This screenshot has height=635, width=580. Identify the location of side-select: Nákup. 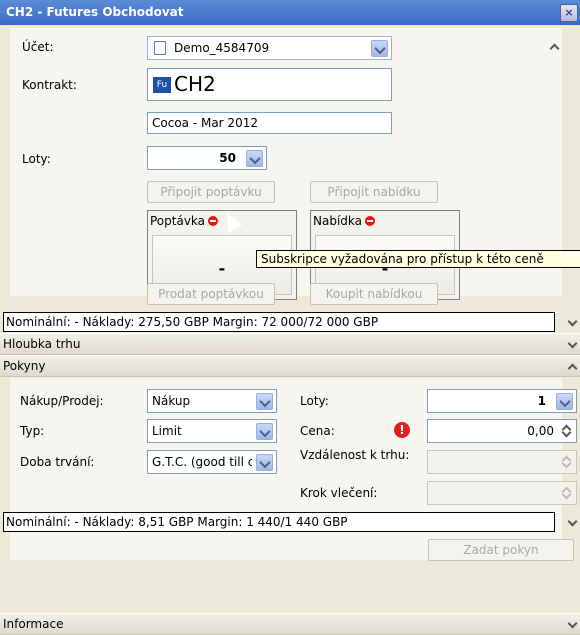
(212, 401).